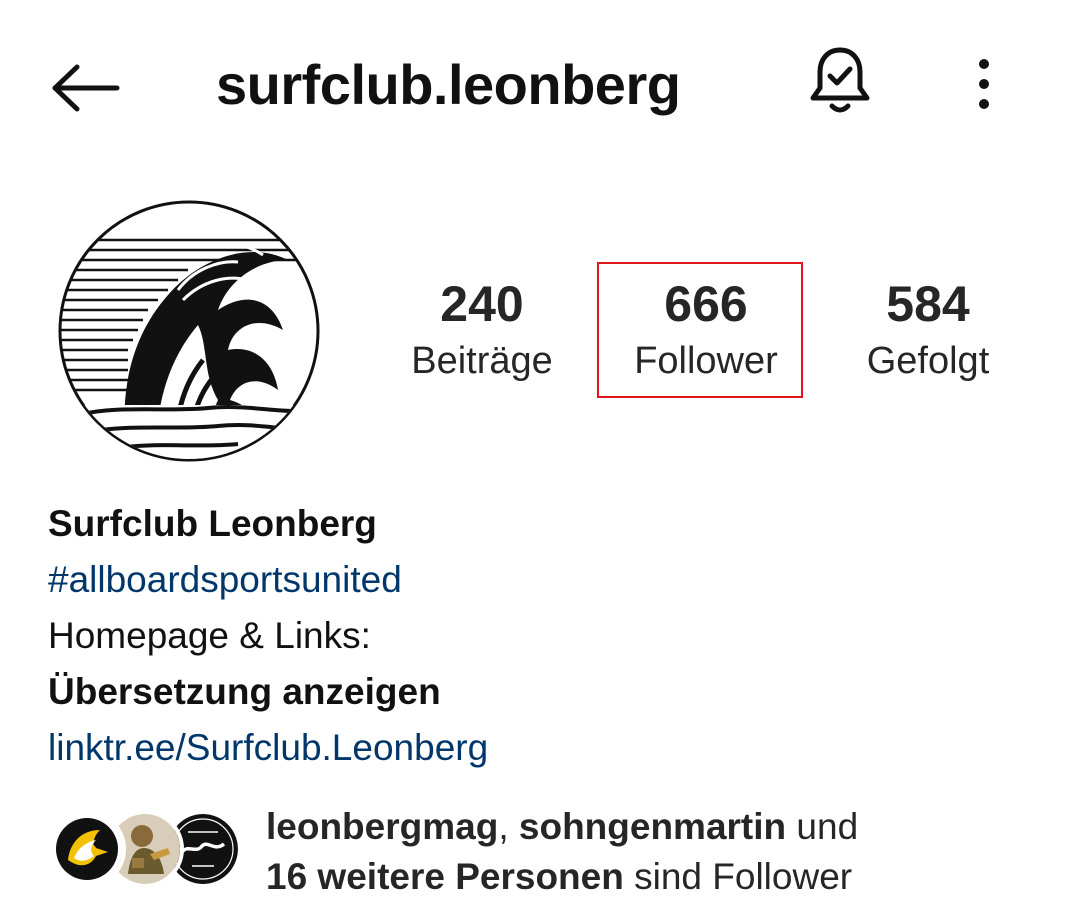  I want to click on eagle-logo-image, so click(87, 849).